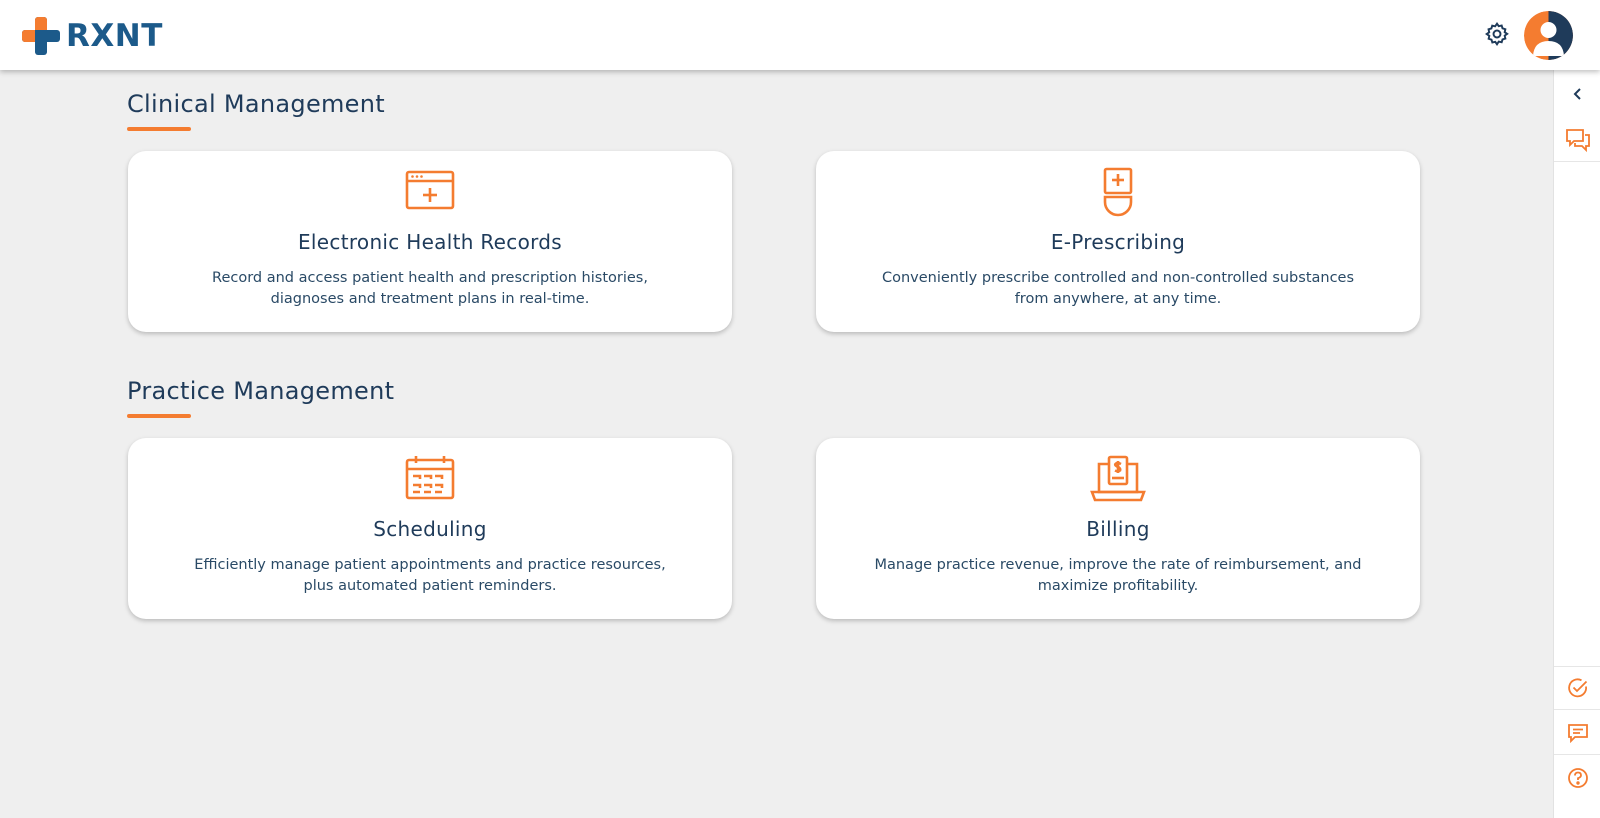  I want to click on health-record-icon, so click(430, 192).